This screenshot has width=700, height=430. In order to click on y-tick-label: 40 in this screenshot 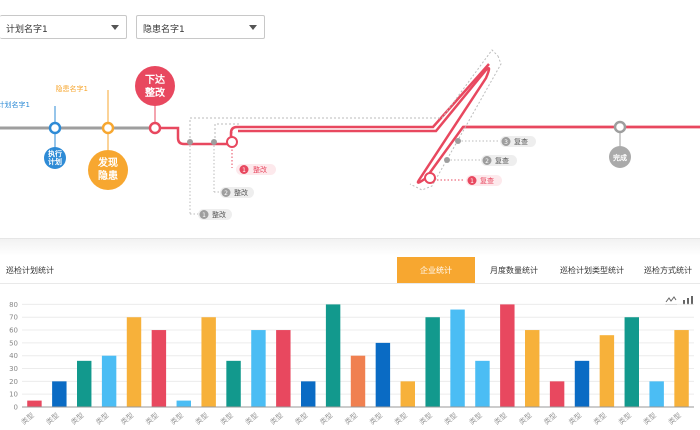, I will do `click(13, 356)`.